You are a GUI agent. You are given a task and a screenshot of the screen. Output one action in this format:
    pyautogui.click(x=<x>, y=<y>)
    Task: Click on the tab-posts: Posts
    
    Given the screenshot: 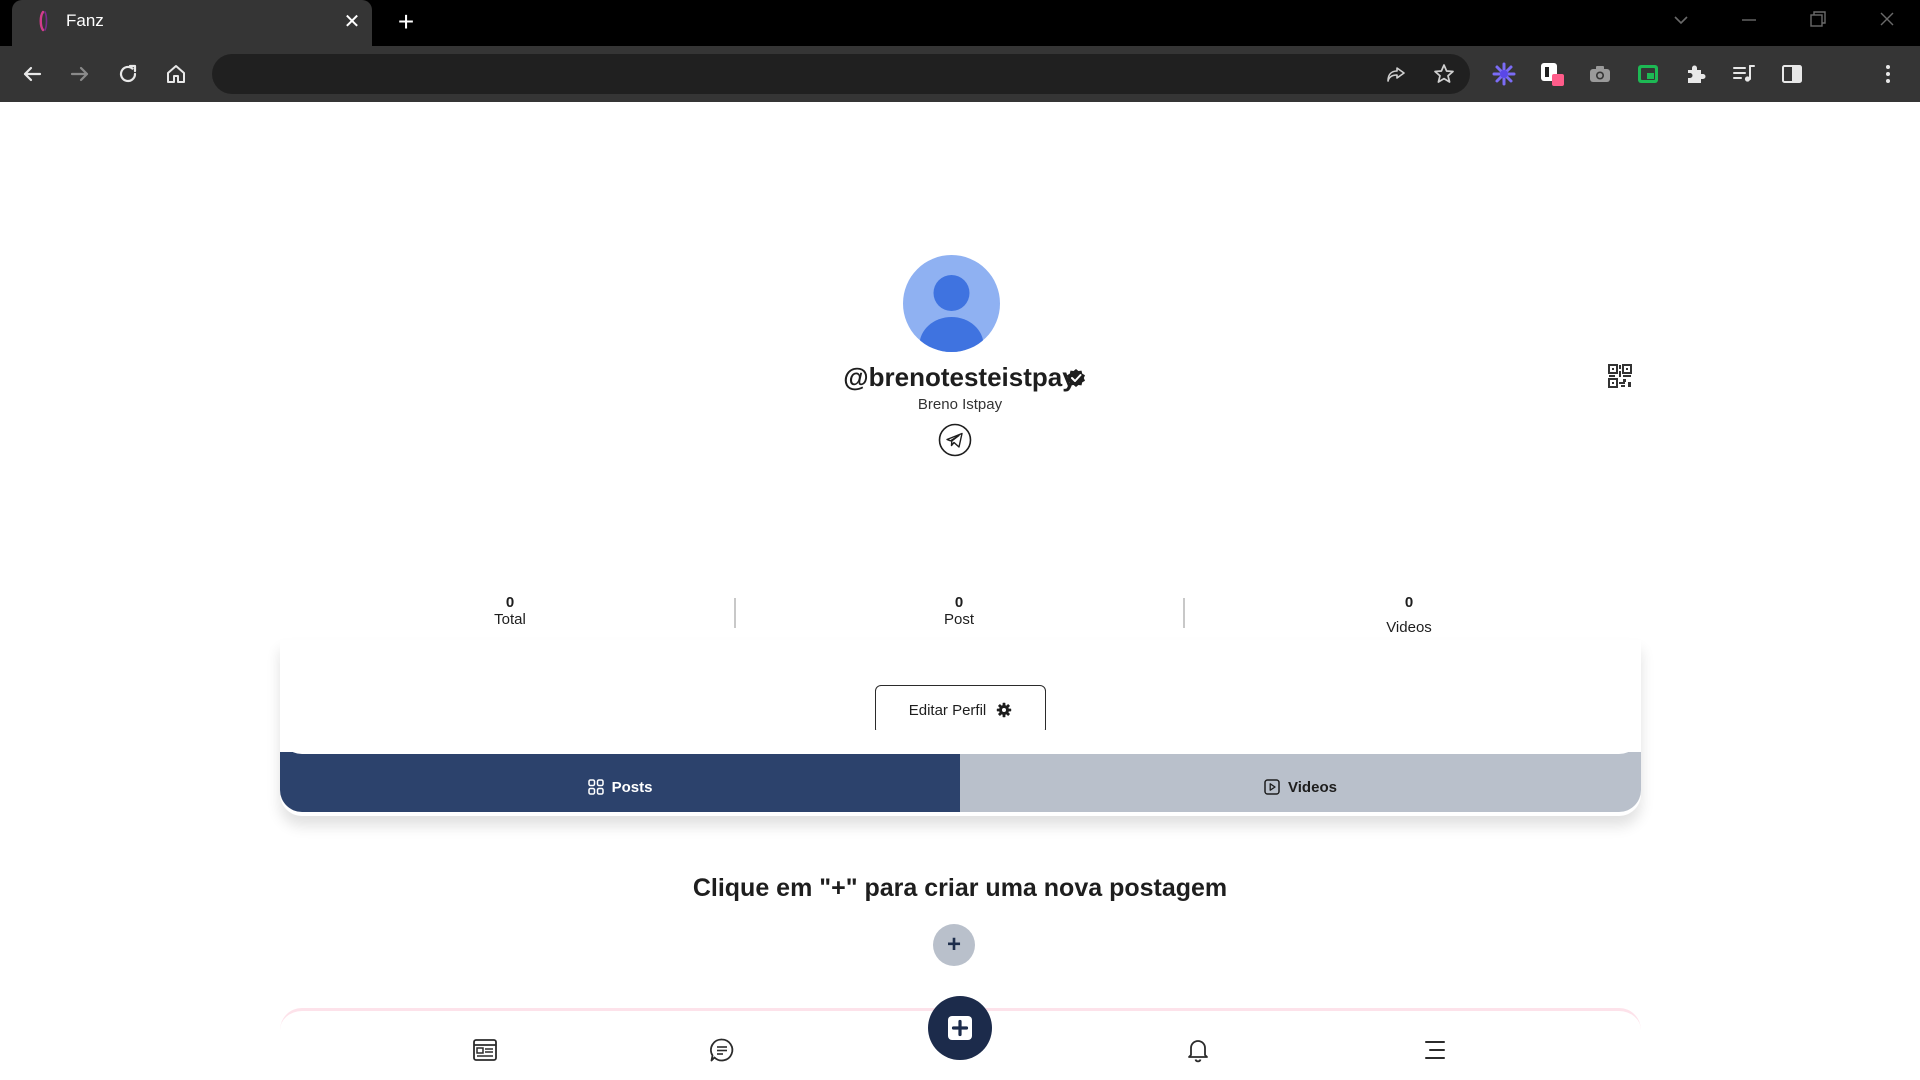 What is the action you would take?
    pyautogui.click(x=620, y=782)
    